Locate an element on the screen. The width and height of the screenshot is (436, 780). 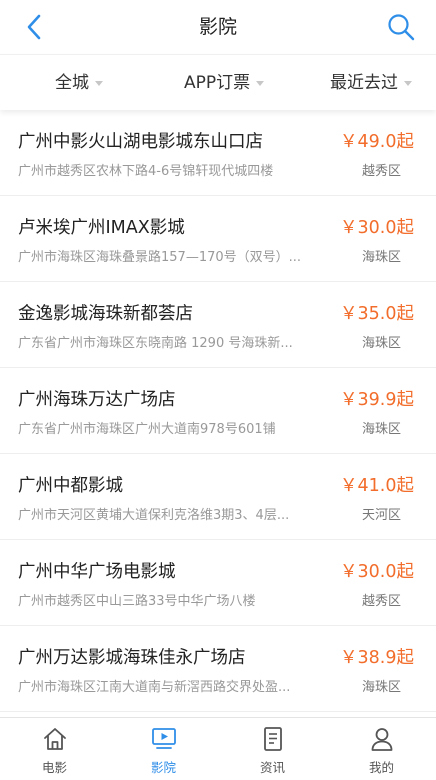
tab-profile: 我的 is located at coordinates (381, 749).